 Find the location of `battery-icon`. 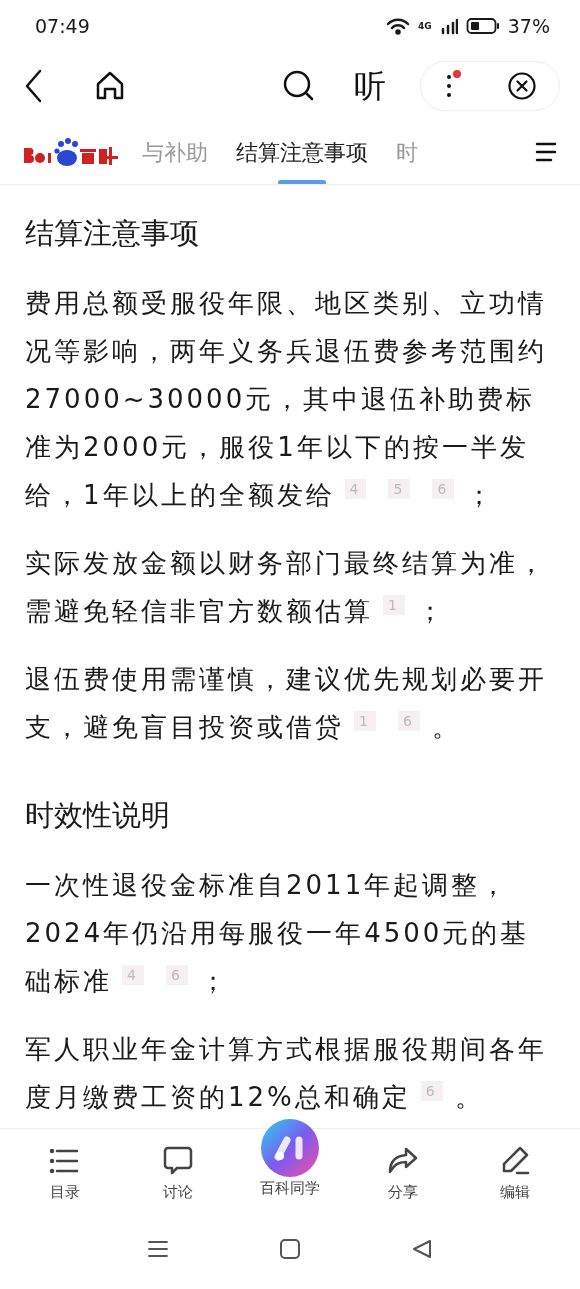

battery-icon is located at coordinates (482, 26).